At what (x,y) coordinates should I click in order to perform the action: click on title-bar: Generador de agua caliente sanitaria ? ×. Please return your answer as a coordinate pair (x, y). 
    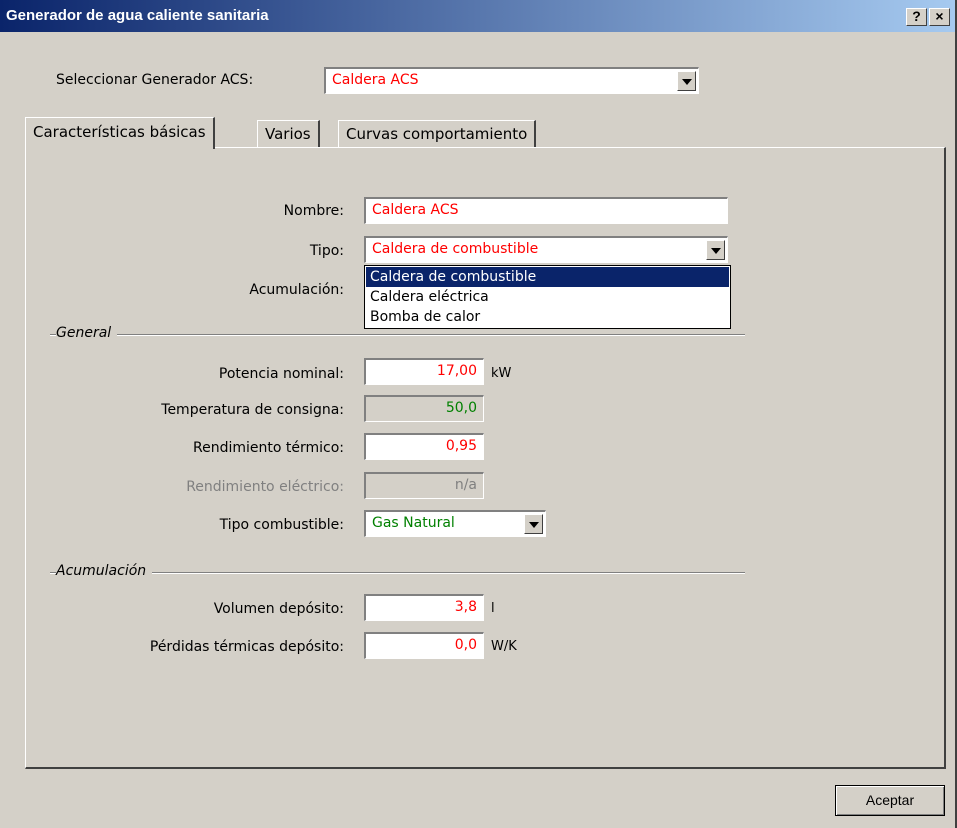
    Looking at the image, I should click on (477, 16).